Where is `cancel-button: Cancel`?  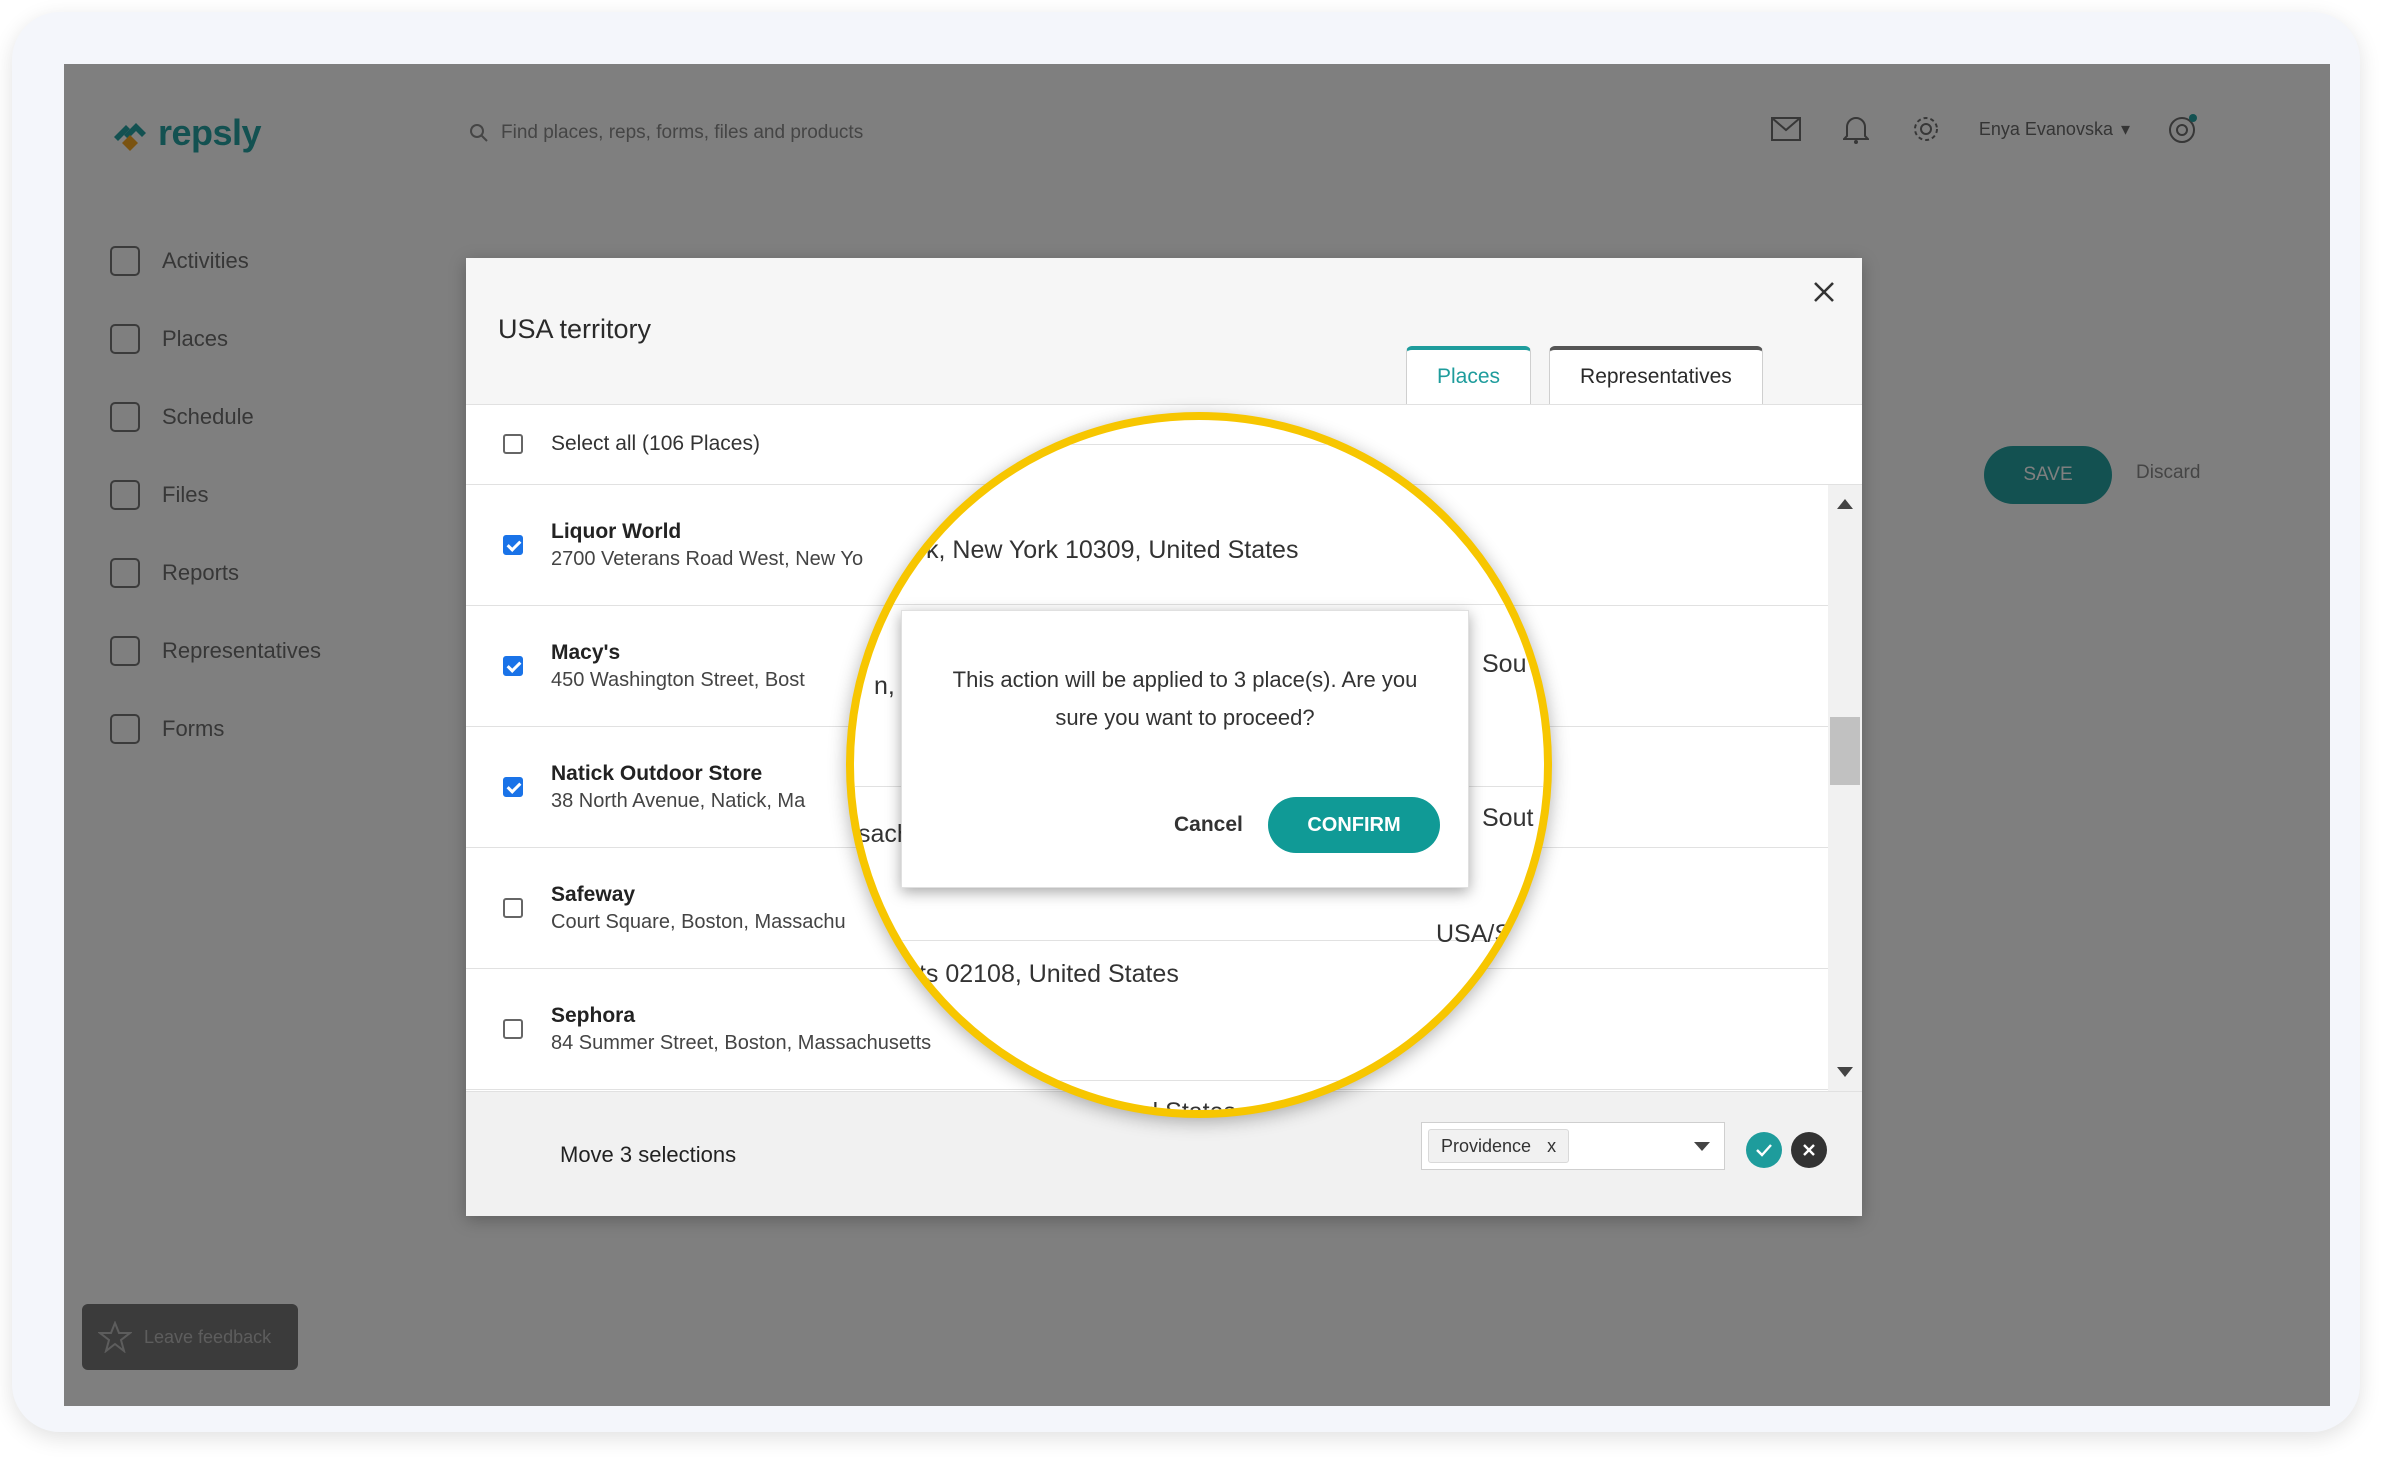
cancel-button: Cancel is located at coordinates (1208, 825).